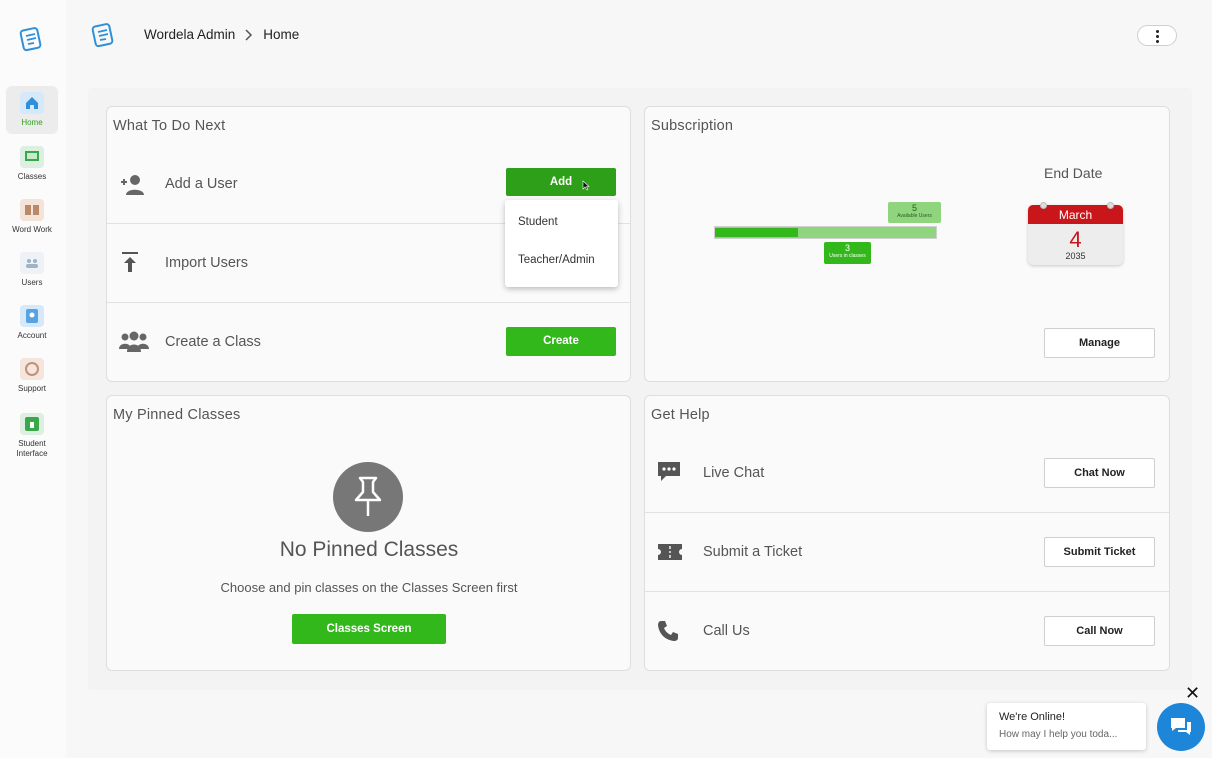 This screenshot has height=758, width=1212. What do you see at coordinates (32, 436) in the screenshot?
I see `sidebar-item-student-interface: Student Interface` at bounding box center [32, 436].